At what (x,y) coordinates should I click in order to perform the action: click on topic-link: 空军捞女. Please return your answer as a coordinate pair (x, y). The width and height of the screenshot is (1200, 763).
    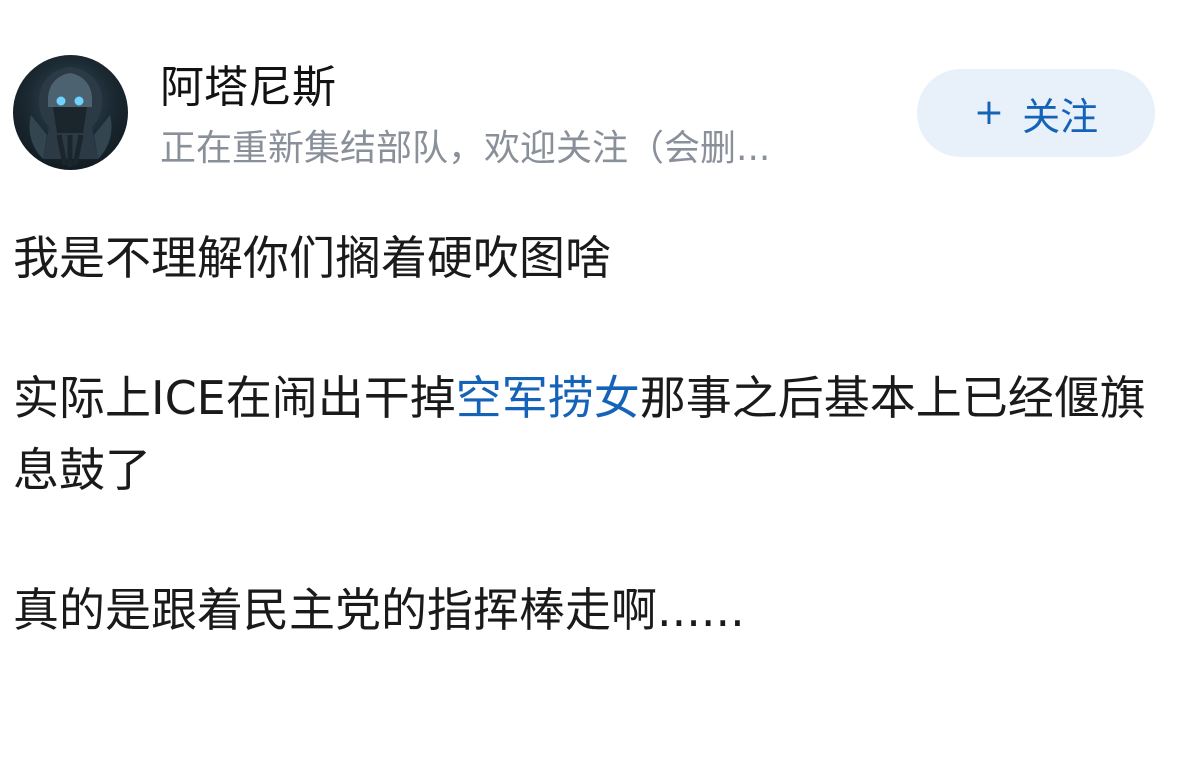
    Looking at the image, I should click on (548, 398).